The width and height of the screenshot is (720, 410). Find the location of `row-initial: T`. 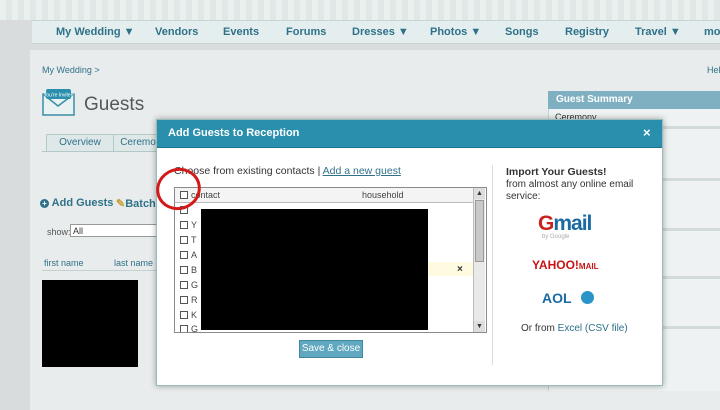

row-initial: T is located at coordinates (194, 240).